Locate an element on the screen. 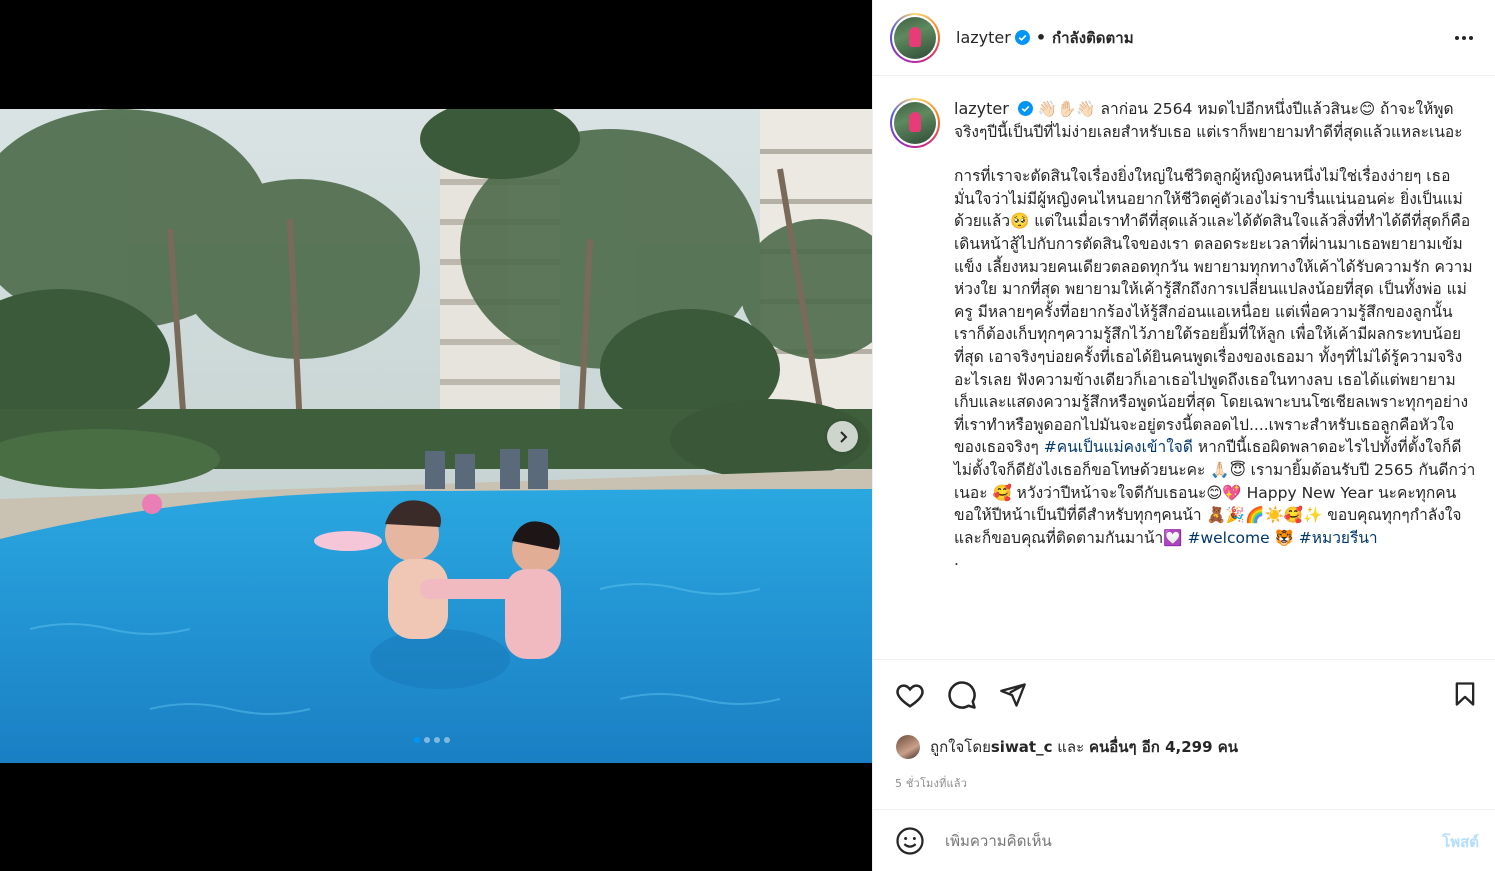 This screenshot has width=1495, height=871. comment-icon is located at coordinates (962, 695).